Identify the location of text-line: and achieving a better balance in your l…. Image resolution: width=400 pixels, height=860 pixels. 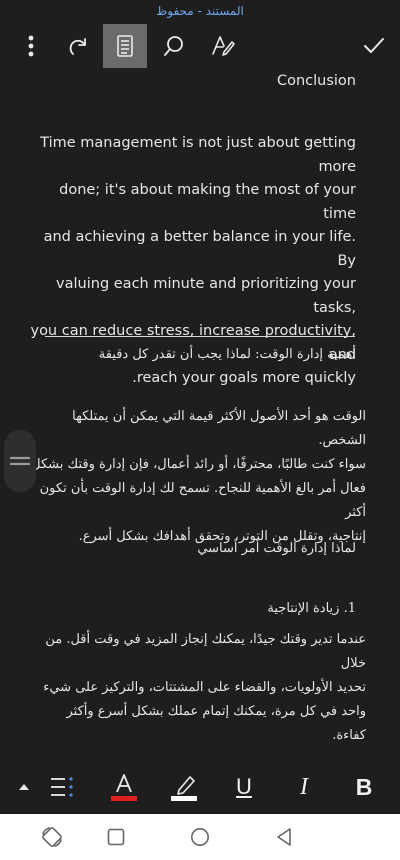
(199, 249).